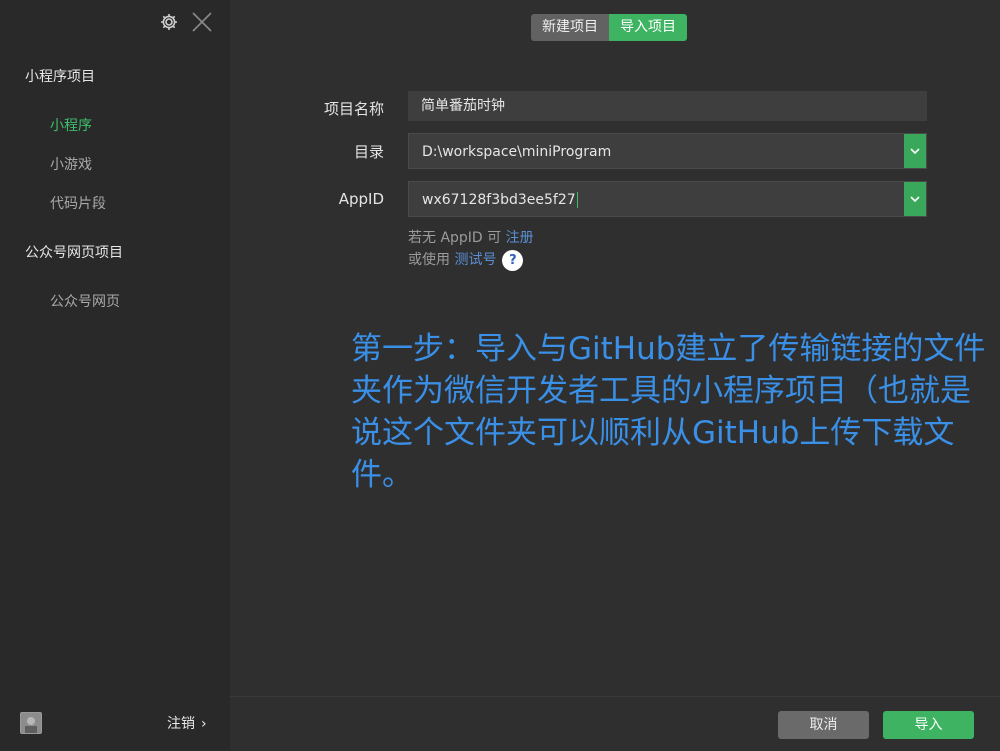  I want to click on directory-select: D:\workspace\miniProgram, so click(667, 151).